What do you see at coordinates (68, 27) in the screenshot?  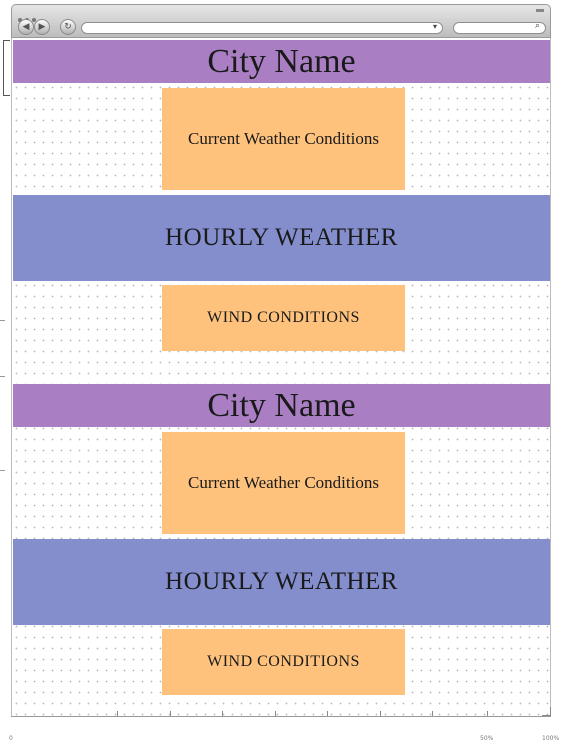 I see `reload-button: ↻` at bounding box center [68, 27].